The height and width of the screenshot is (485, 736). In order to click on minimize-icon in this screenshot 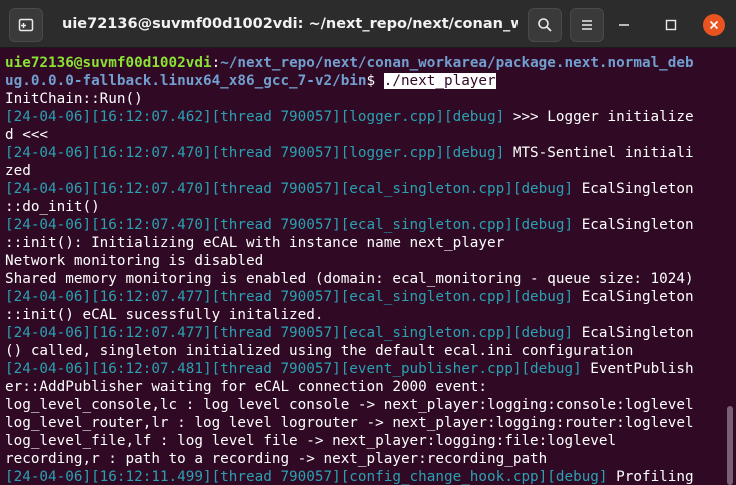, I will do `click(624, 25)`.